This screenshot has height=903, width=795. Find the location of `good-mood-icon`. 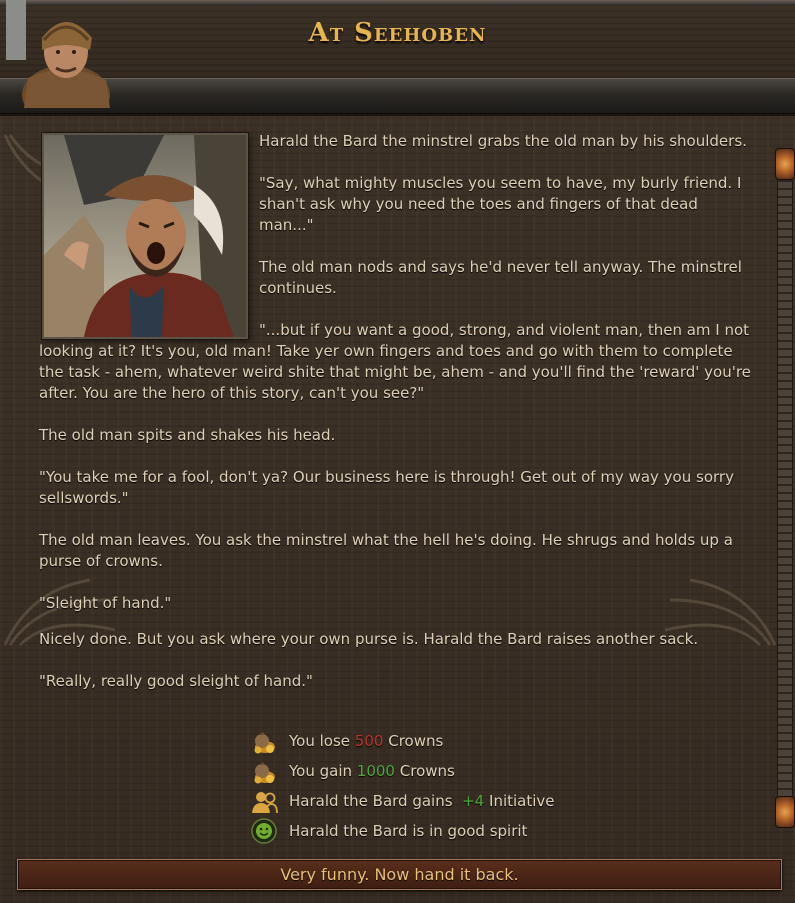

good-mood-icon is located at coordinates (264, 831).